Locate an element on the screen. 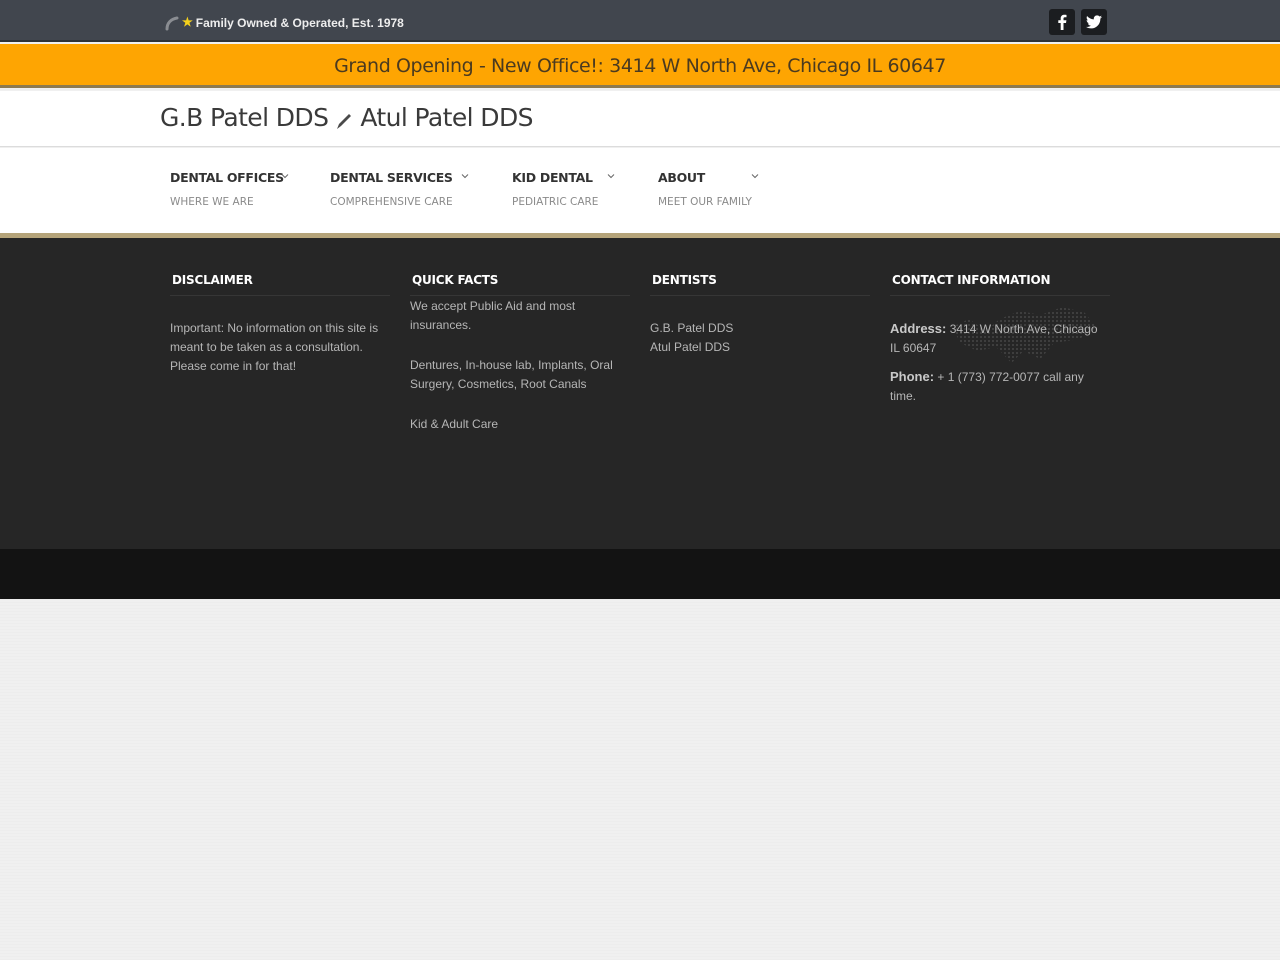  nav-item-dental-services: DENTAL SERVICES COMPREHENSIVE CARE is located at coordinates (399, 188).